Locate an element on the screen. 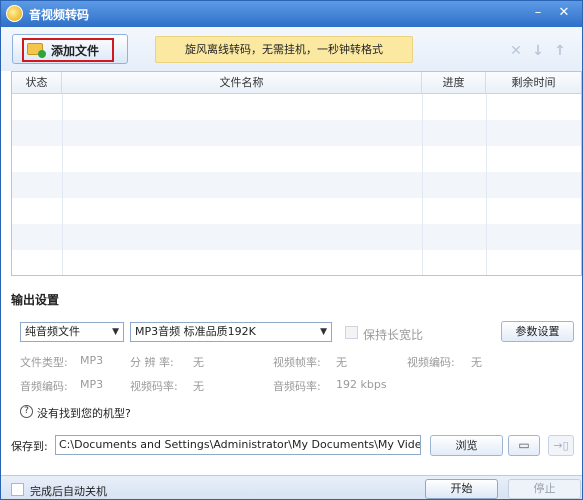 This screenshot has width=583, height=500. column-header-progress: 进度 is located at coordinates (454, 82).